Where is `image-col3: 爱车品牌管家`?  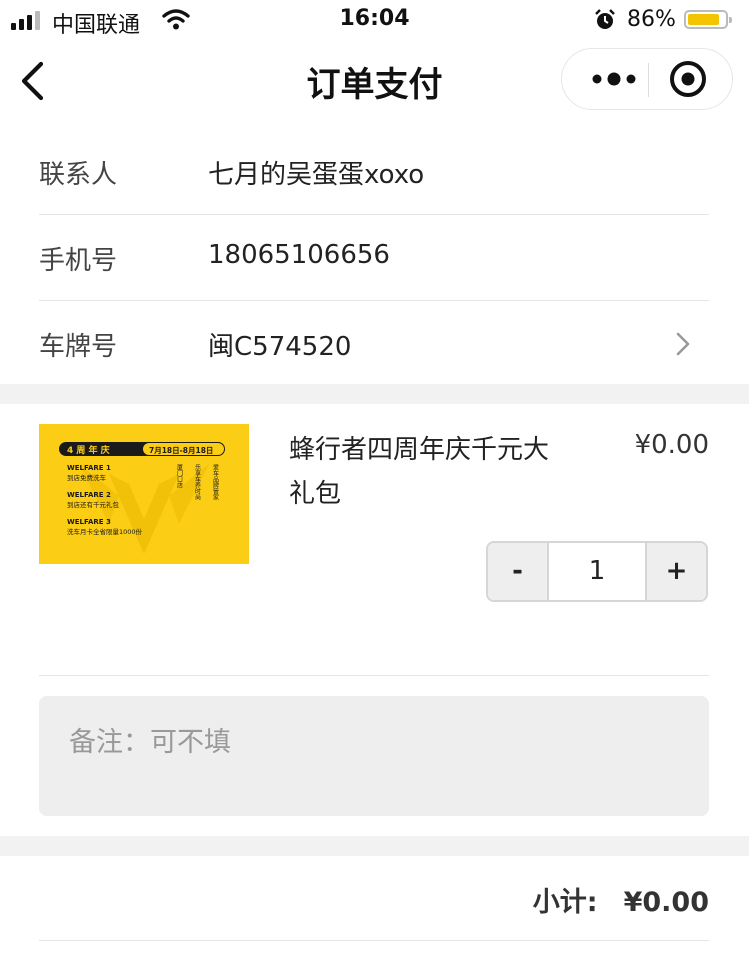
image-col3: 爱车品牌管家 is located at coordinates (215, 481).